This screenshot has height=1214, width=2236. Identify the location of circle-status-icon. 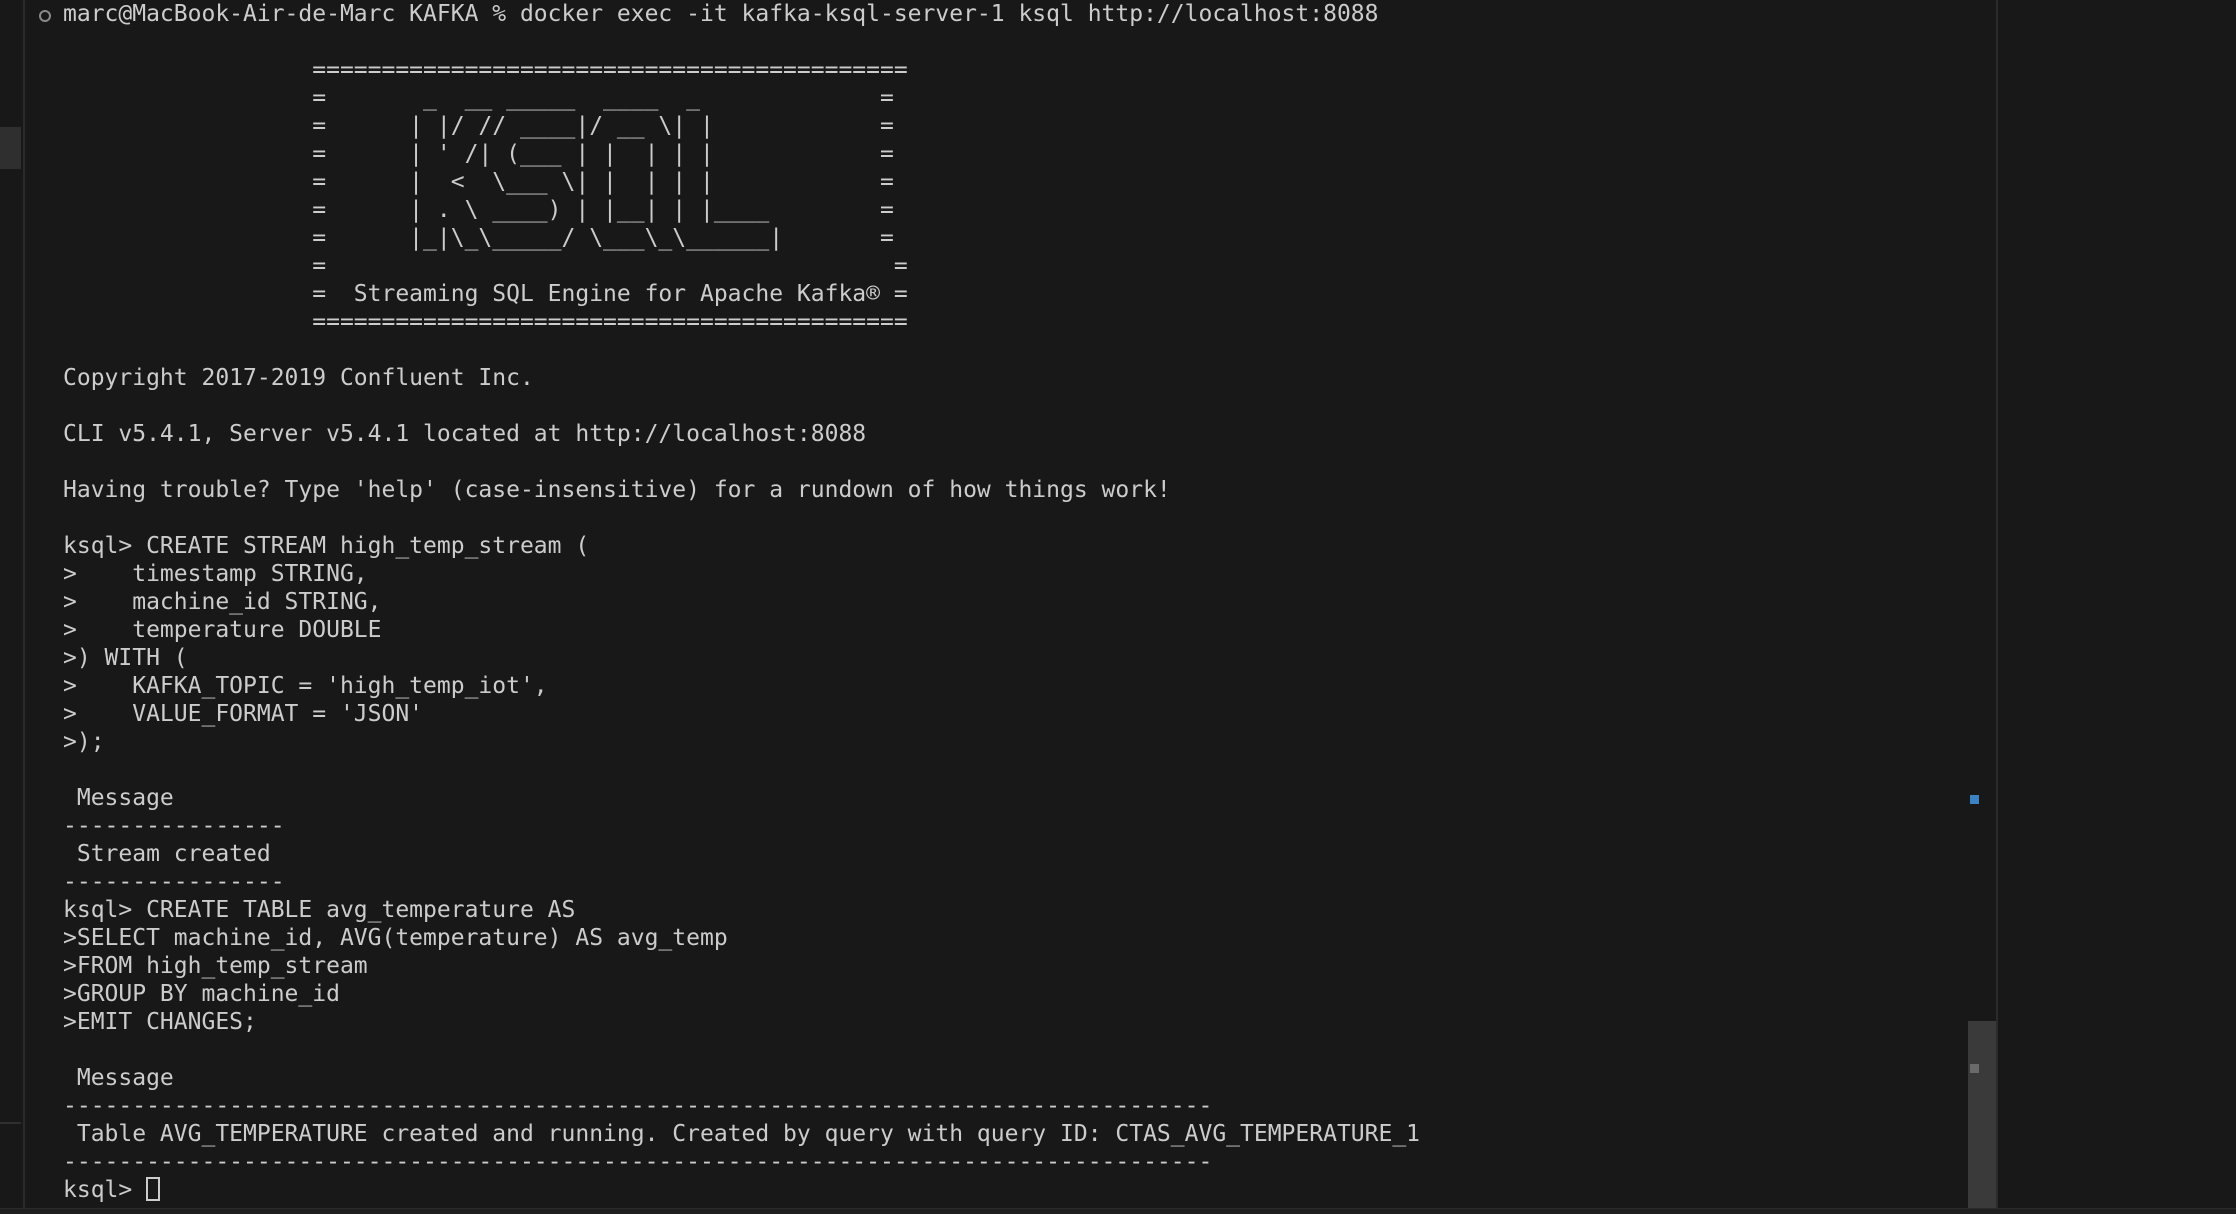
(45, 16).